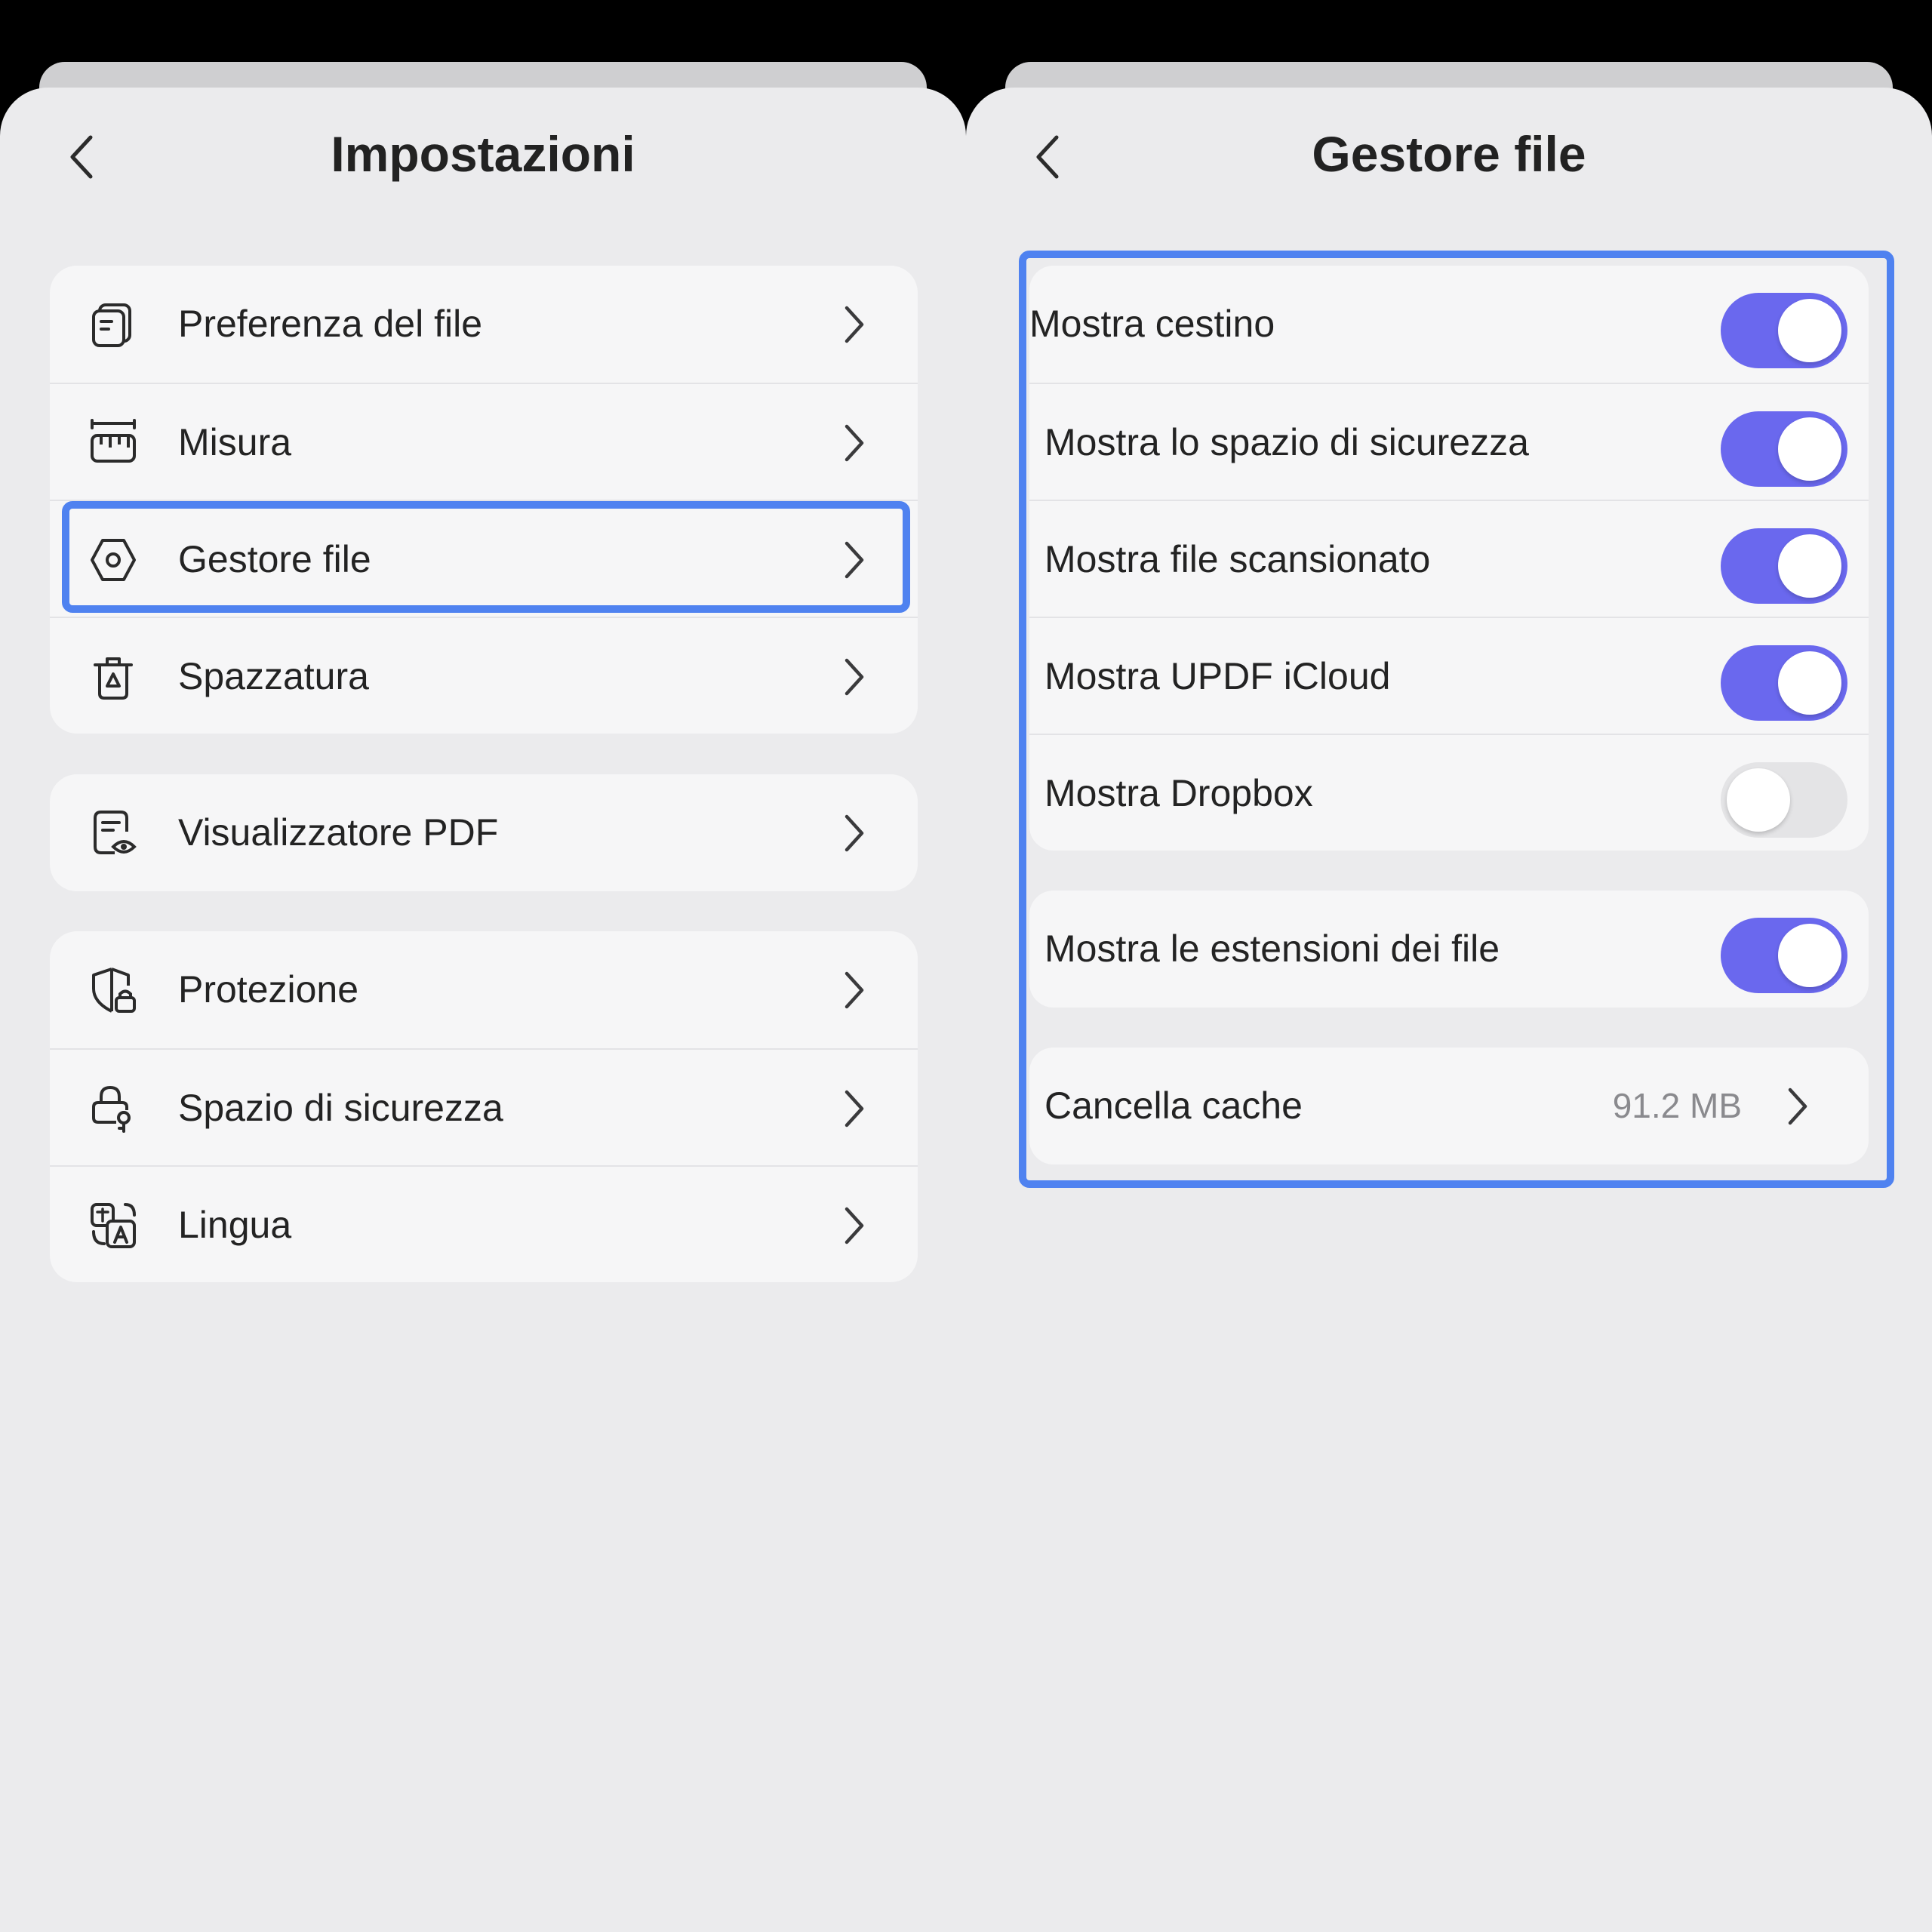 Image resolution: width=1932 pixels, height=1932 pixels. Describe the element at coordinates (338, 832) in the screenshot. I see `settings-item-label: Visualizzatore PDF` at that location.